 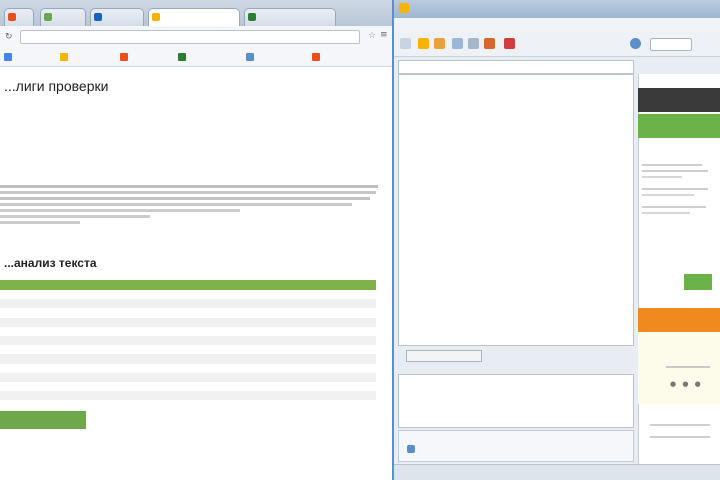 I want to click on side-go-button, so click(x=698, y=282).